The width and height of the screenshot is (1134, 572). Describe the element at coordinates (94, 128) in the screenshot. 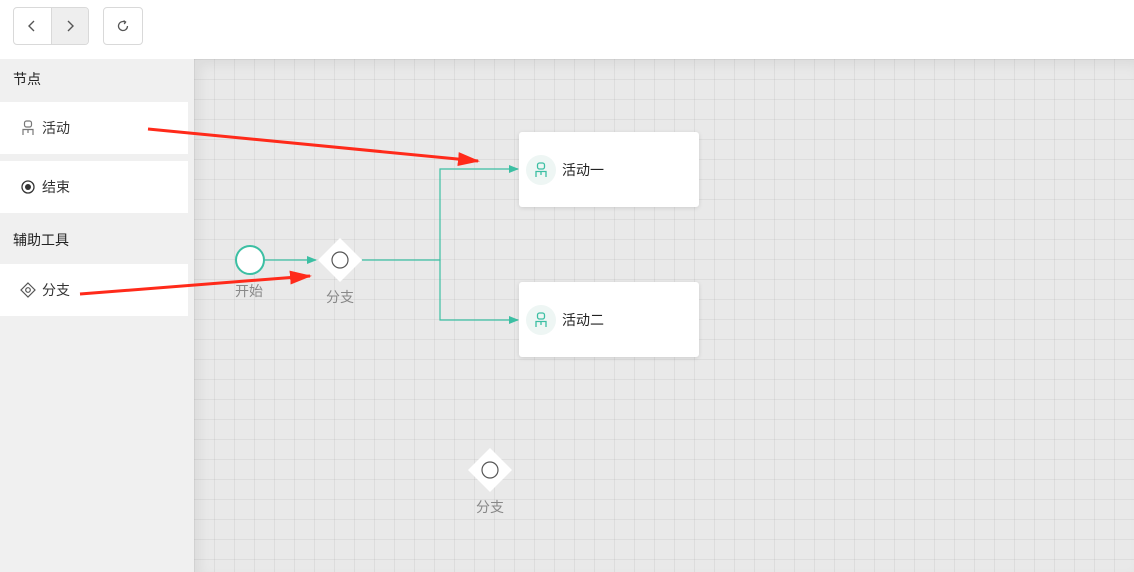

I see `palette-item-activity: 活动` at that location.